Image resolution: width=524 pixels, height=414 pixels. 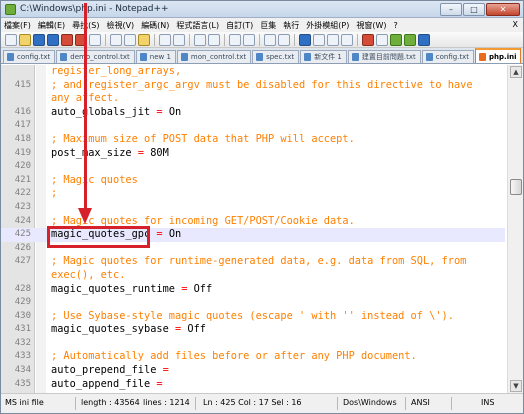 I want to click on line-number: 416, so click(x=22, y=111).